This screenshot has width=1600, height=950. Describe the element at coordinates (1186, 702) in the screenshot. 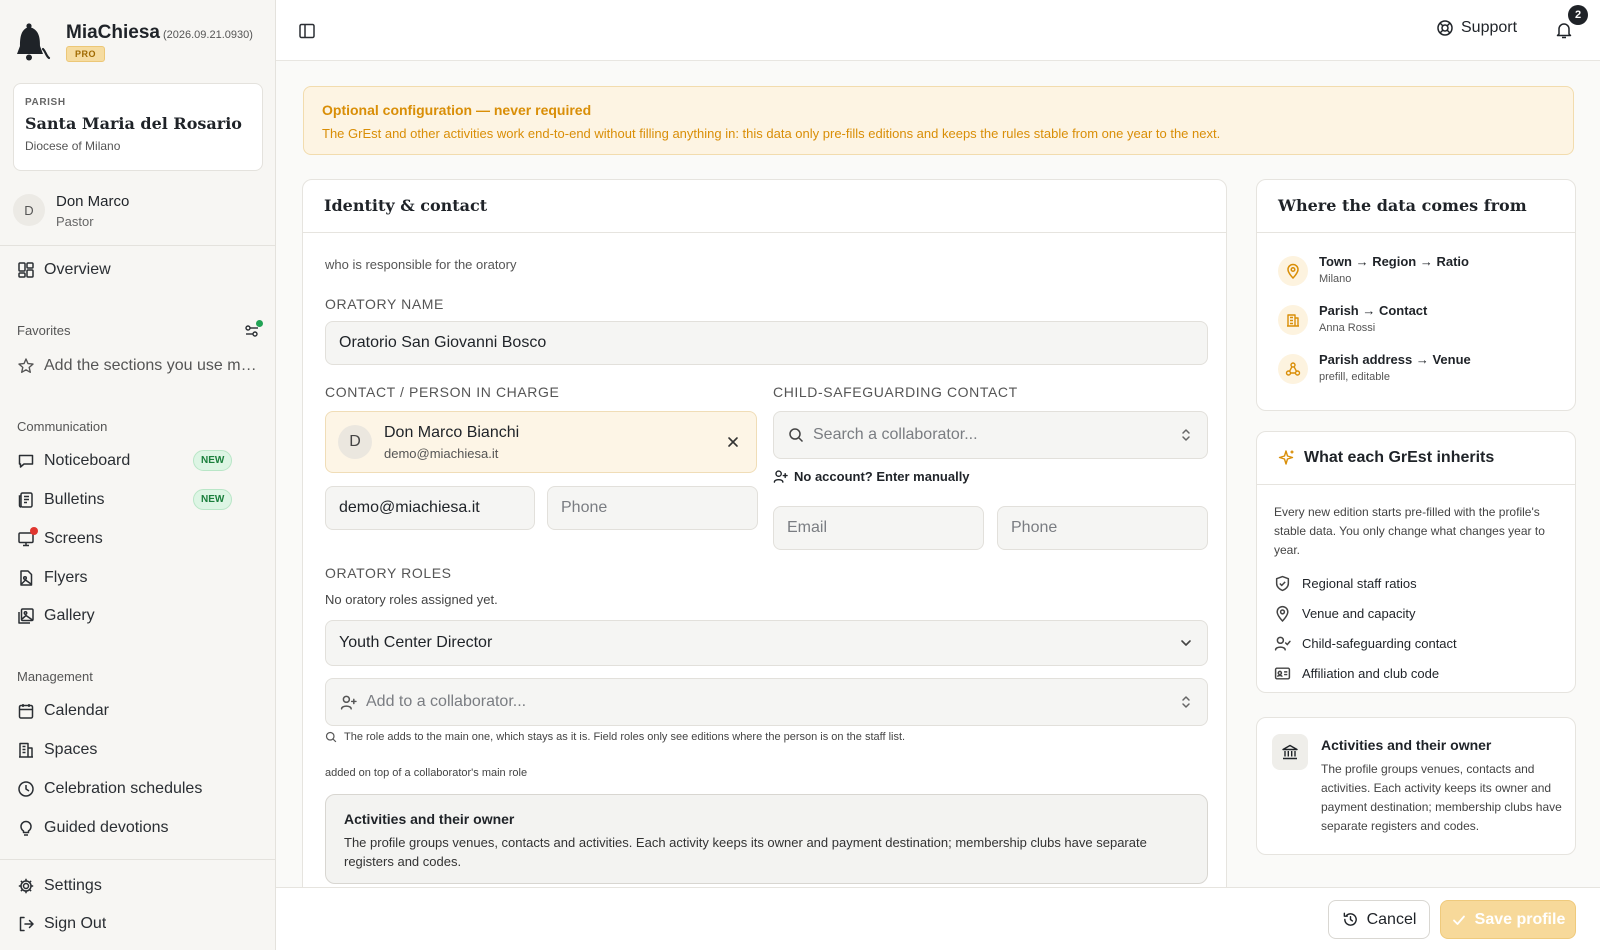

I see `chevrons-up-down-icon` at that location.